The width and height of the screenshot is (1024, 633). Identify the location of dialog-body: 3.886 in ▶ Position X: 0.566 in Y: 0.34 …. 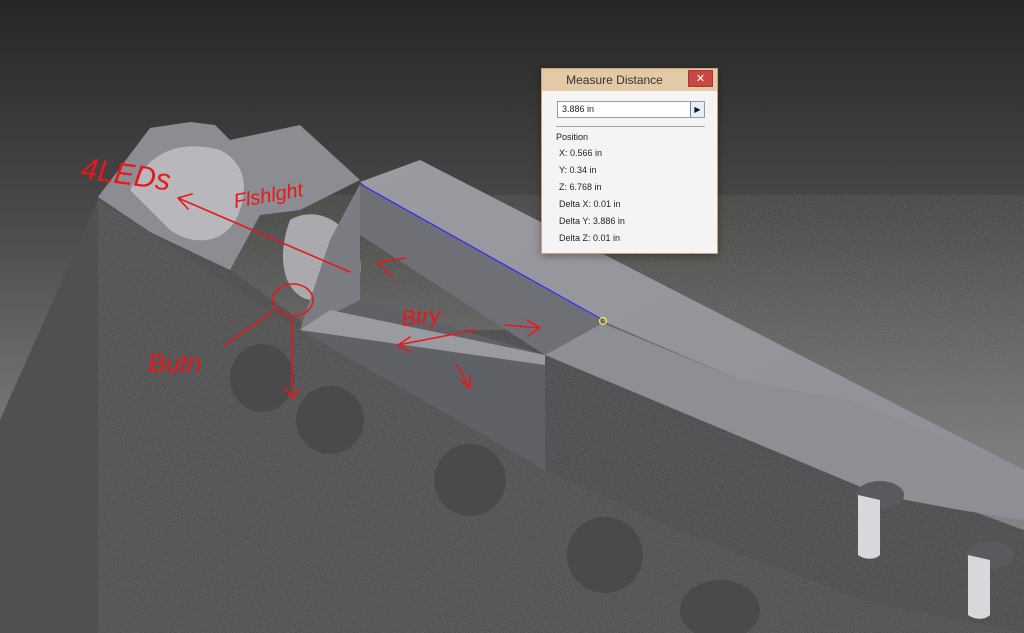
(629, 172).